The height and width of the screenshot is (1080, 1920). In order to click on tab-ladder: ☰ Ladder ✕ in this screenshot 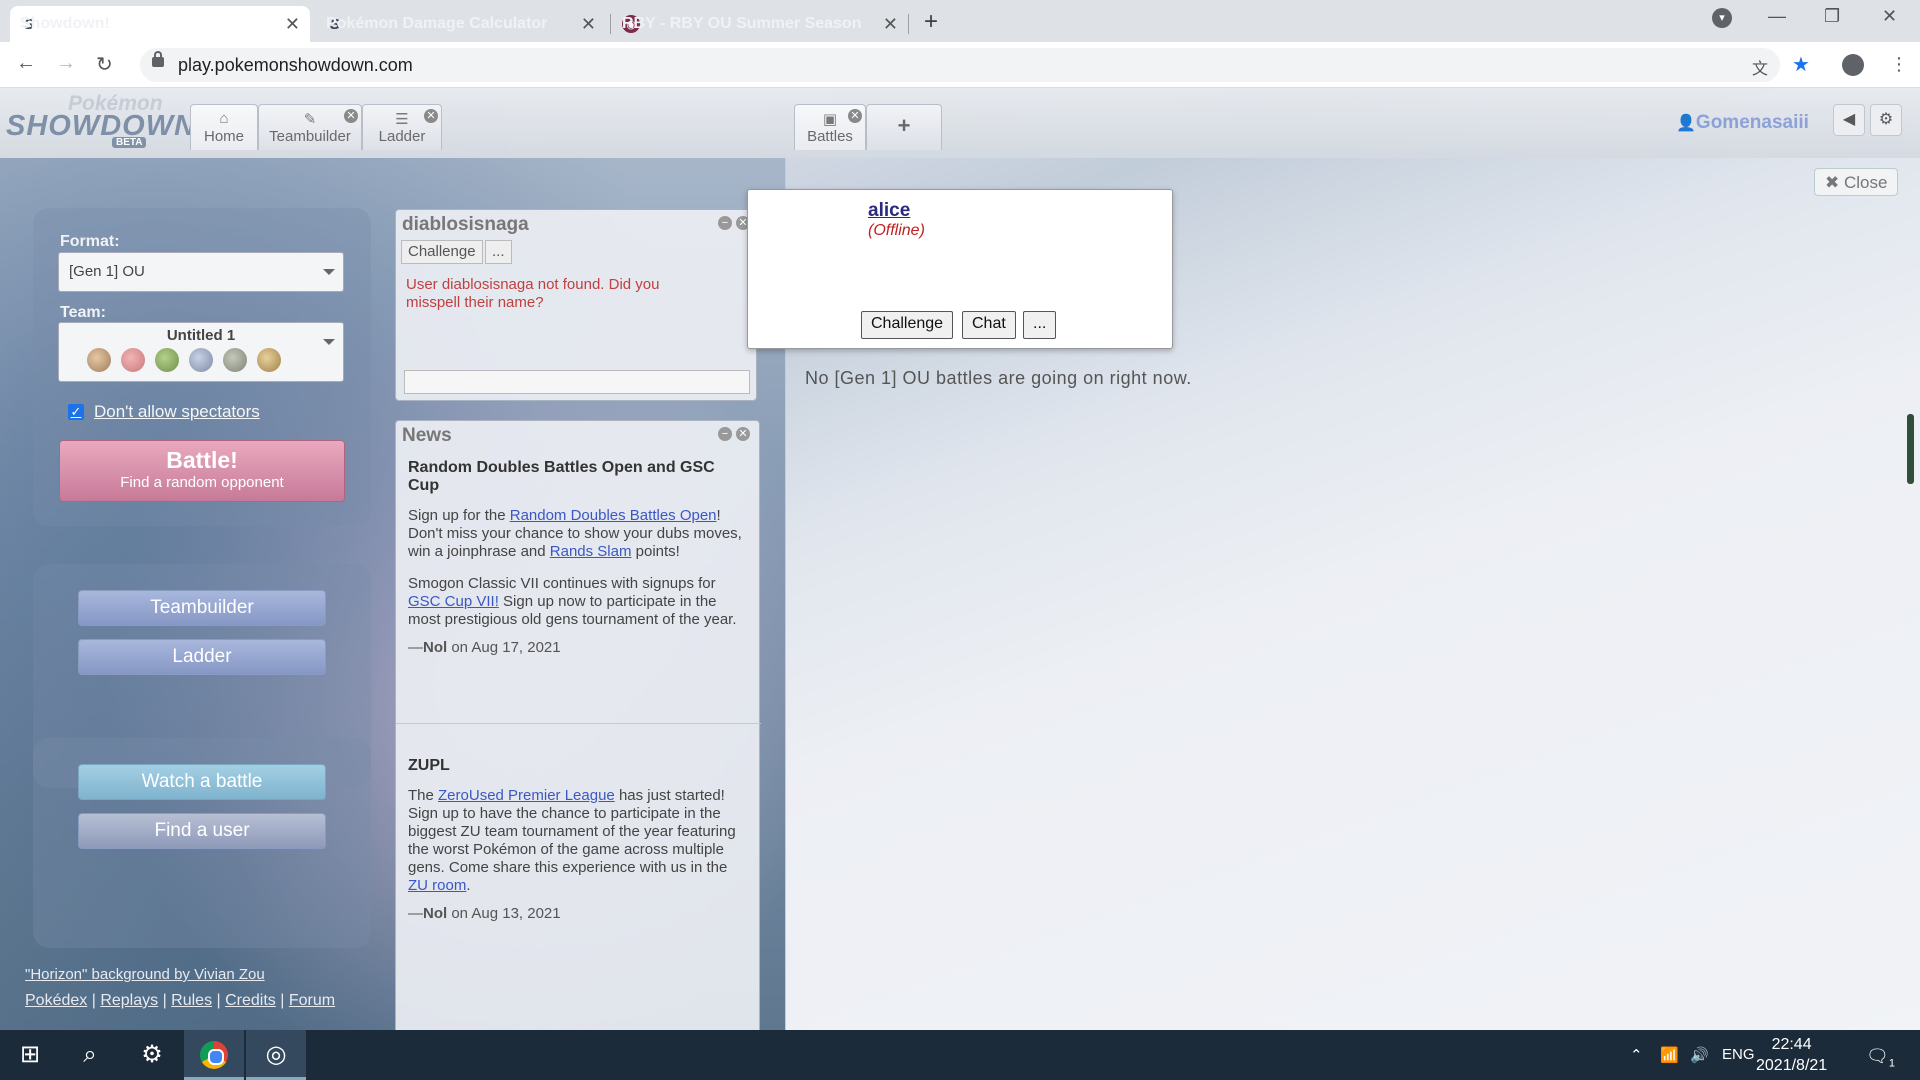, I will do `click(402, 127)`.